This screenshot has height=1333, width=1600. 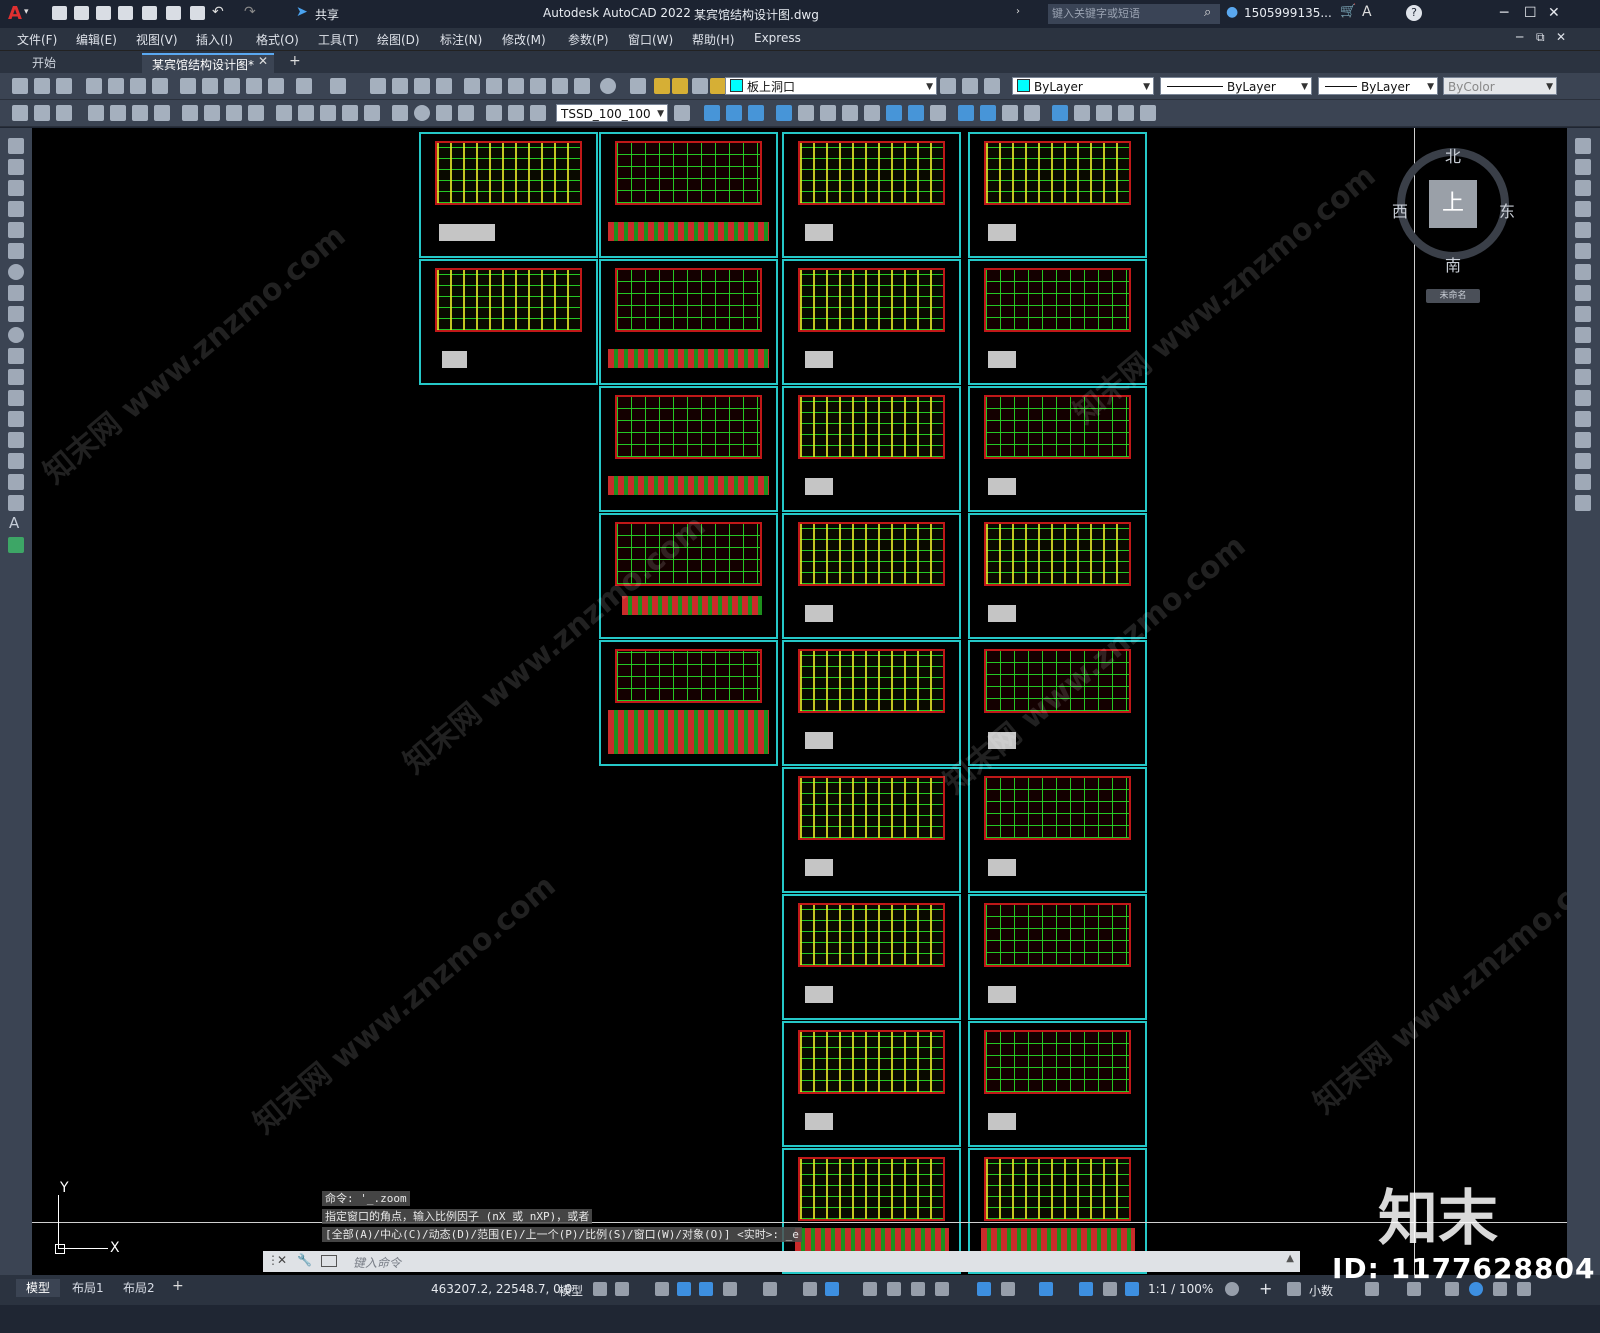 I want to click on break-at-point-icon, so click(x=1583, y=377).